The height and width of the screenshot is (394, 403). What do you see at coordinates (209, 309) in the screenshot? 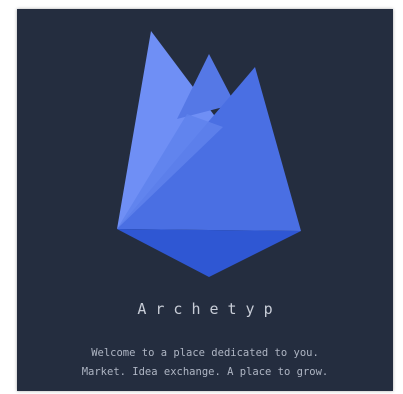
I see `brand-name: Archetyp` at bounding box center [209, 309].